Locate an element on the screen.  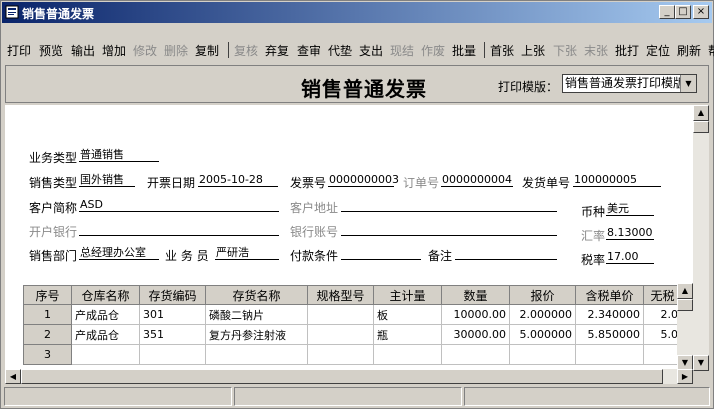
exchange-rate-field: 8.13000 is located at coordinates (630, 232).